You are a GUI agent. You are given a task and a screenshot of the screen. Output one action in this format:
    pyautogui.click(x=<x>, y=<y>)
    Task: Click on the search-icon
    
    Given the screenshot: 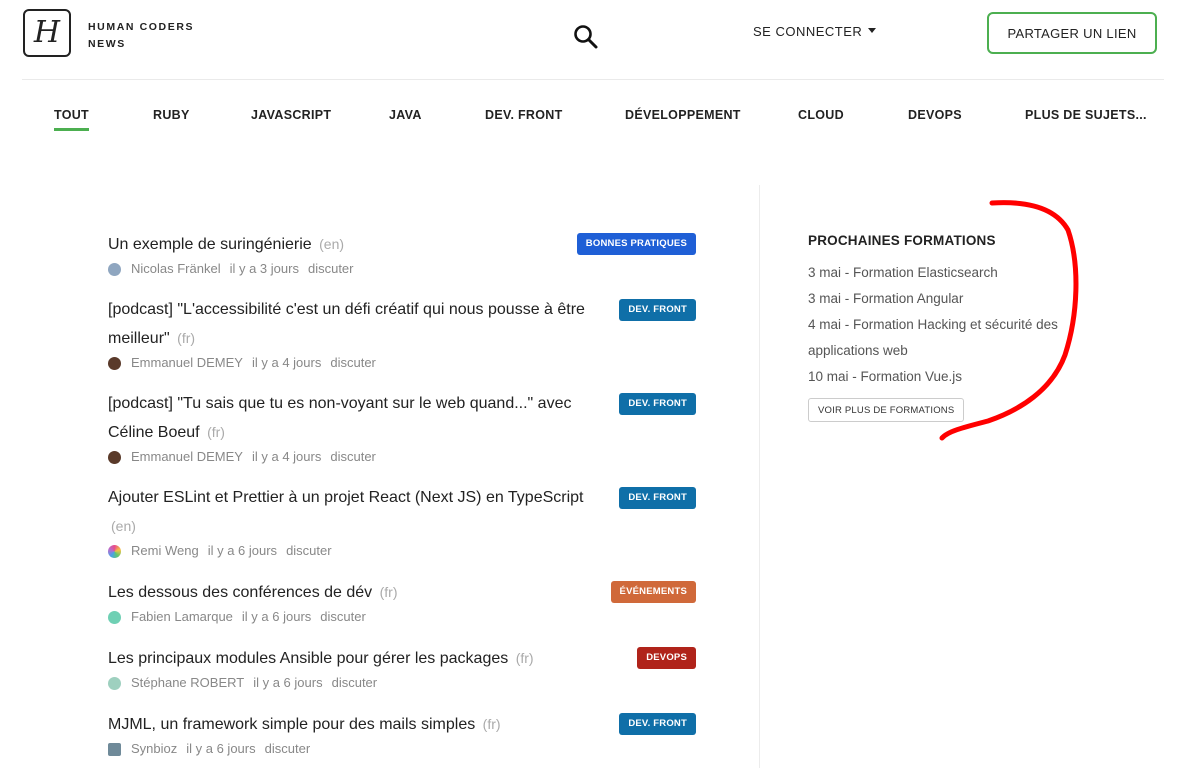 What is the action you would take?
    pyautogui.click(x=586, y=37)
    